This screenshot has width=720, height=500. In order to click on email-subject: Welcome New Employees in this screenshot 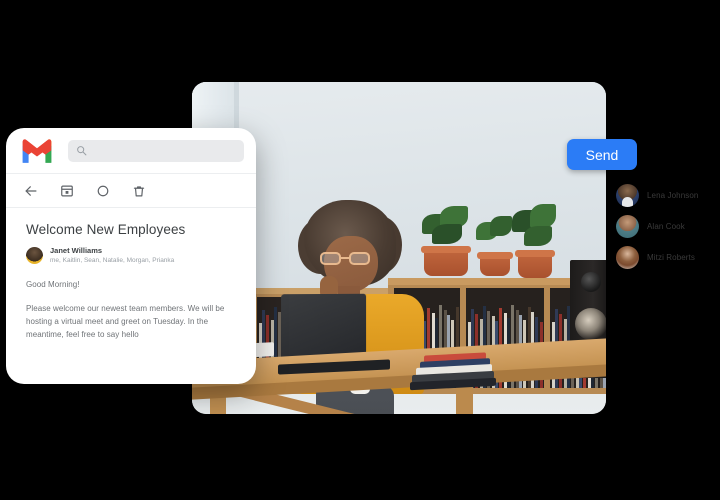, I will do `click(106, 229)`.